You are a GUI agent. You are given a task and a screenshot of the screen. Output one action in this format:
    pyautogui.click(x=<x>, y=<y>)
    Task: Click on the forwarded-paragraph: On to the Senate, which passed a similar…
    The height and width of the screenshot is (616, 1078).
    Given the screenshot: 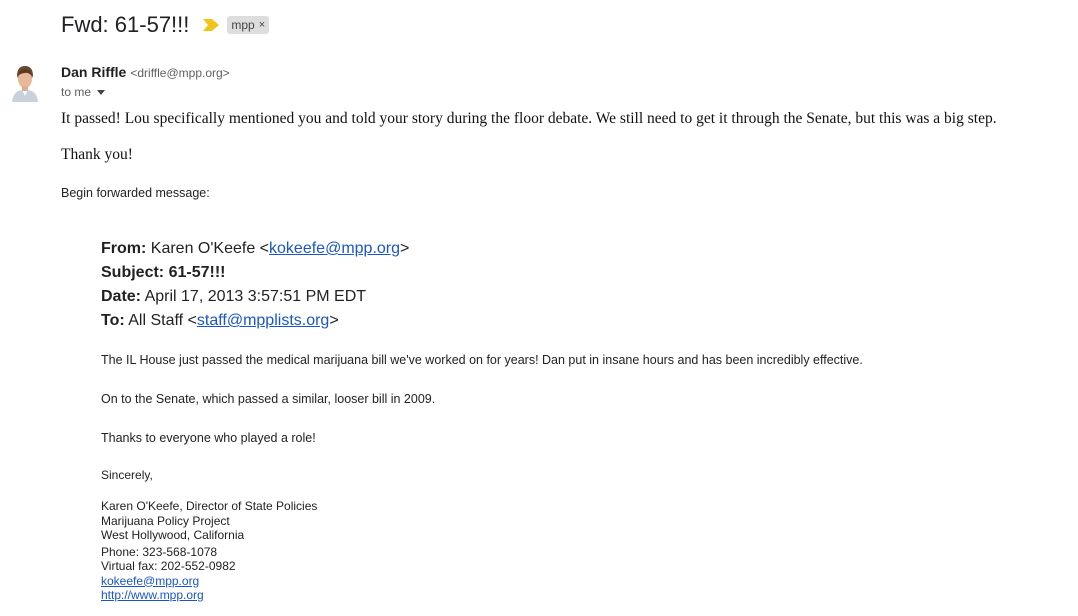 What is the action you would take?
    pyautogui.click(x=268, y=399)
    